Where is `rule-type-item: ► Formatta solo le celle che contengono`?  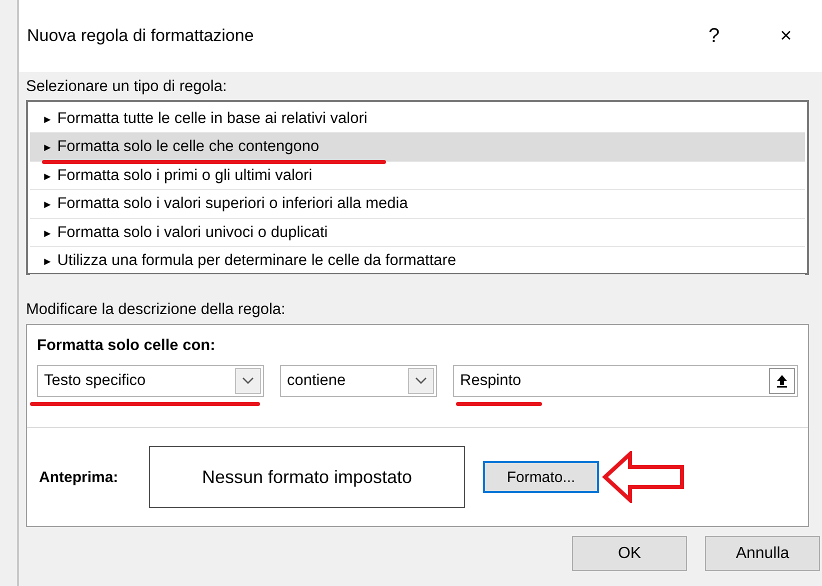
rule-type-item: ► Formatta solo le celle che contengono is located at coordinates (417, 147).